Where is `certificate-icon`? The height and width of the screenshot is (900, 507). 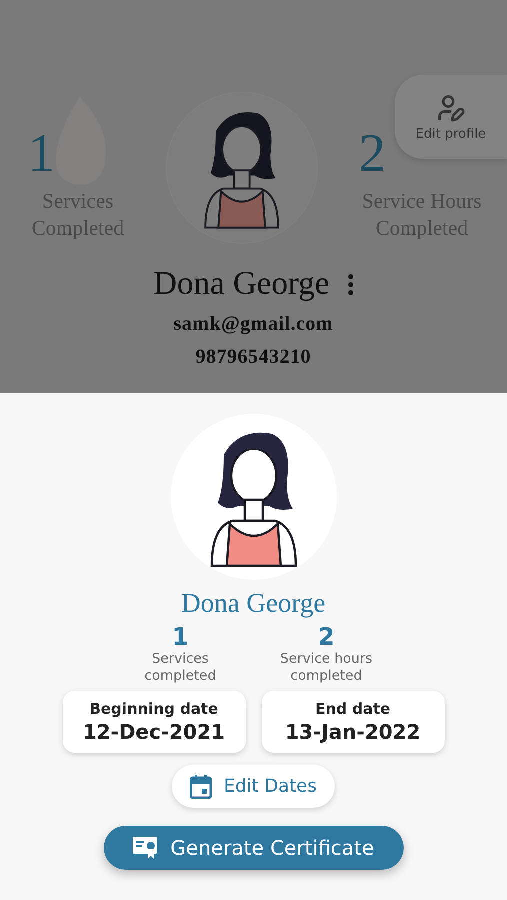 certificate-icon is located at coordinates (145, 848).